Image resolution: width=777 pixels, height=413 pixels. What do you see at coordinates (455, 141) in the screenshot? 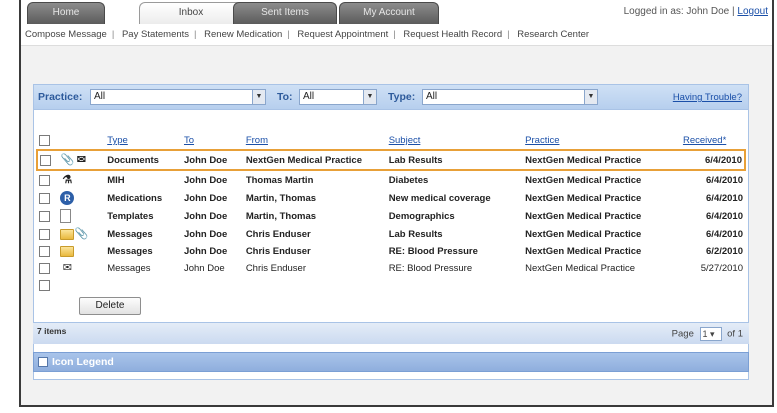
I see `column-header-subject: Subject` at bounding box center [455, 141].